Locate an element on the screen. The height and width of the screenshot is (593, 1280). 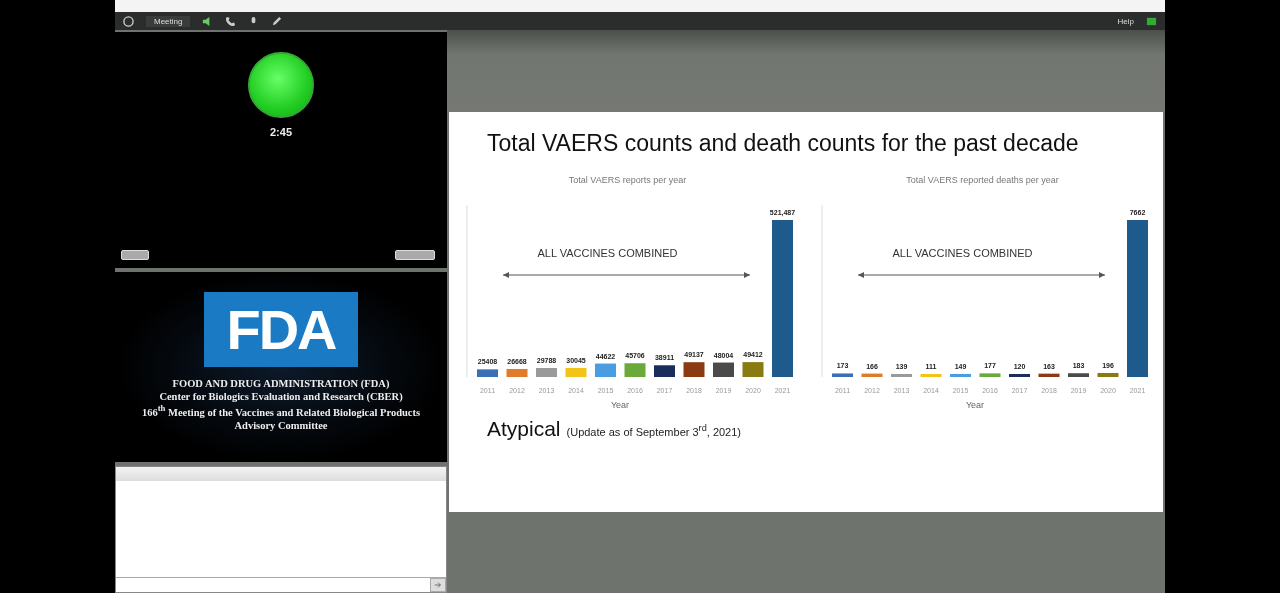
send-icon is located at coordinates (438, 585).